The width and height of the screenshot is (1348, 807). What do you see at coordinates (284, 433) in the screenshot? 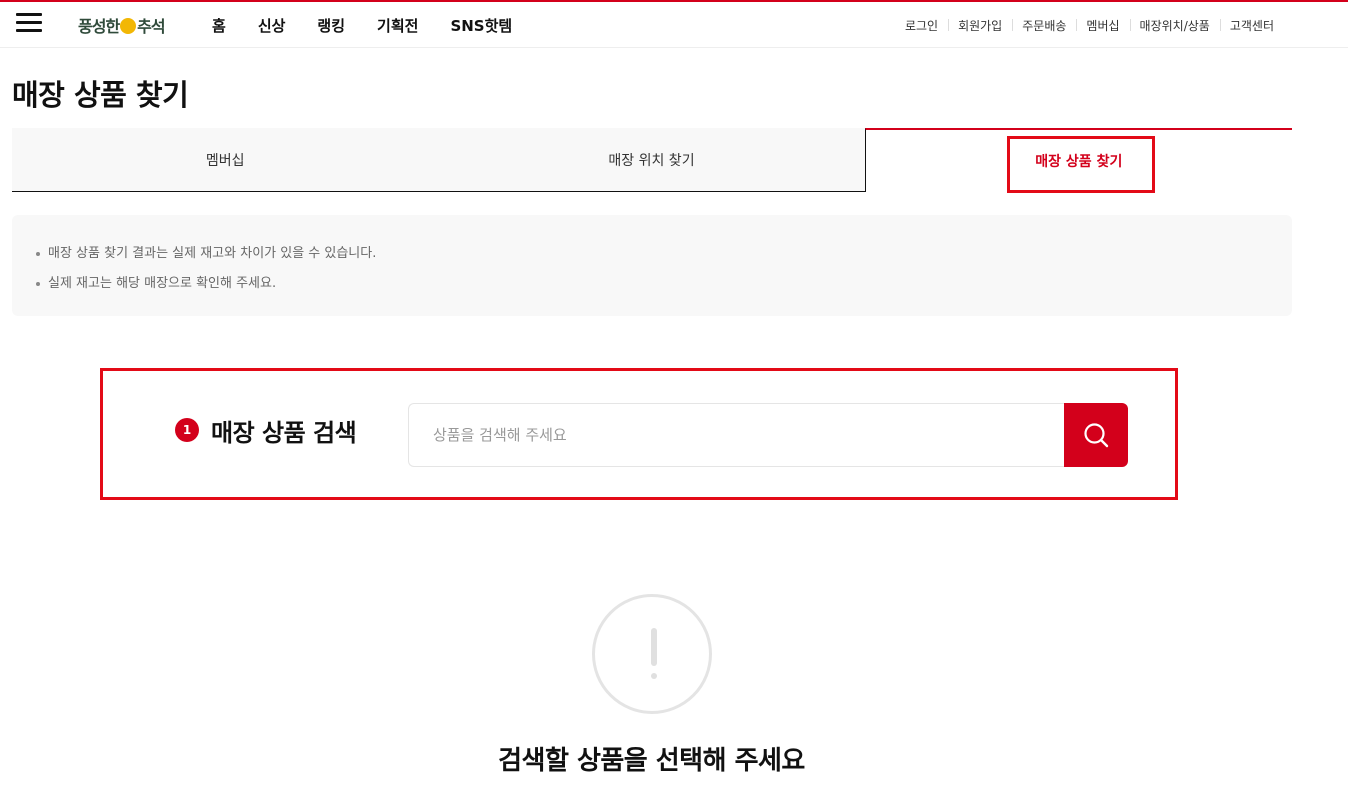
I see `search-label: 매장 상품 검색` at bounding box center [284, 433].